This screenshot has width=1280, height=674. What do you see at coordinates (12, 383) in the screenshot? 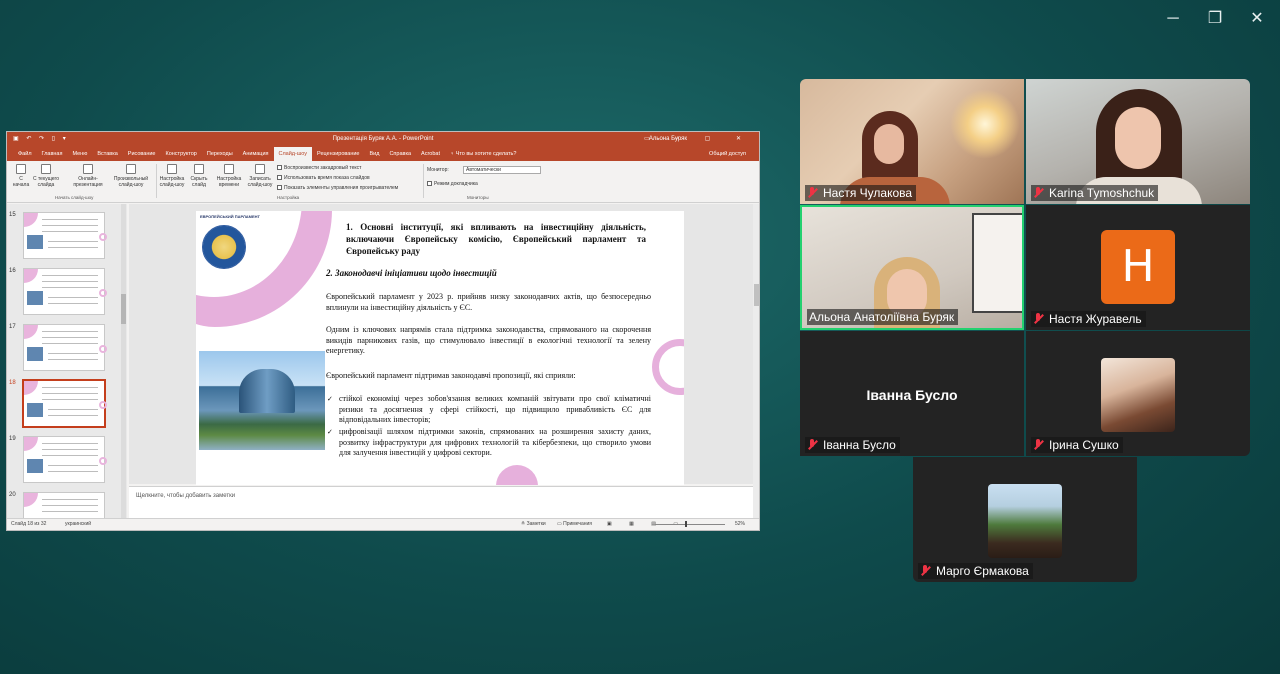
I see `thumb-number-selected: 18` at bounding box center [12, 383].